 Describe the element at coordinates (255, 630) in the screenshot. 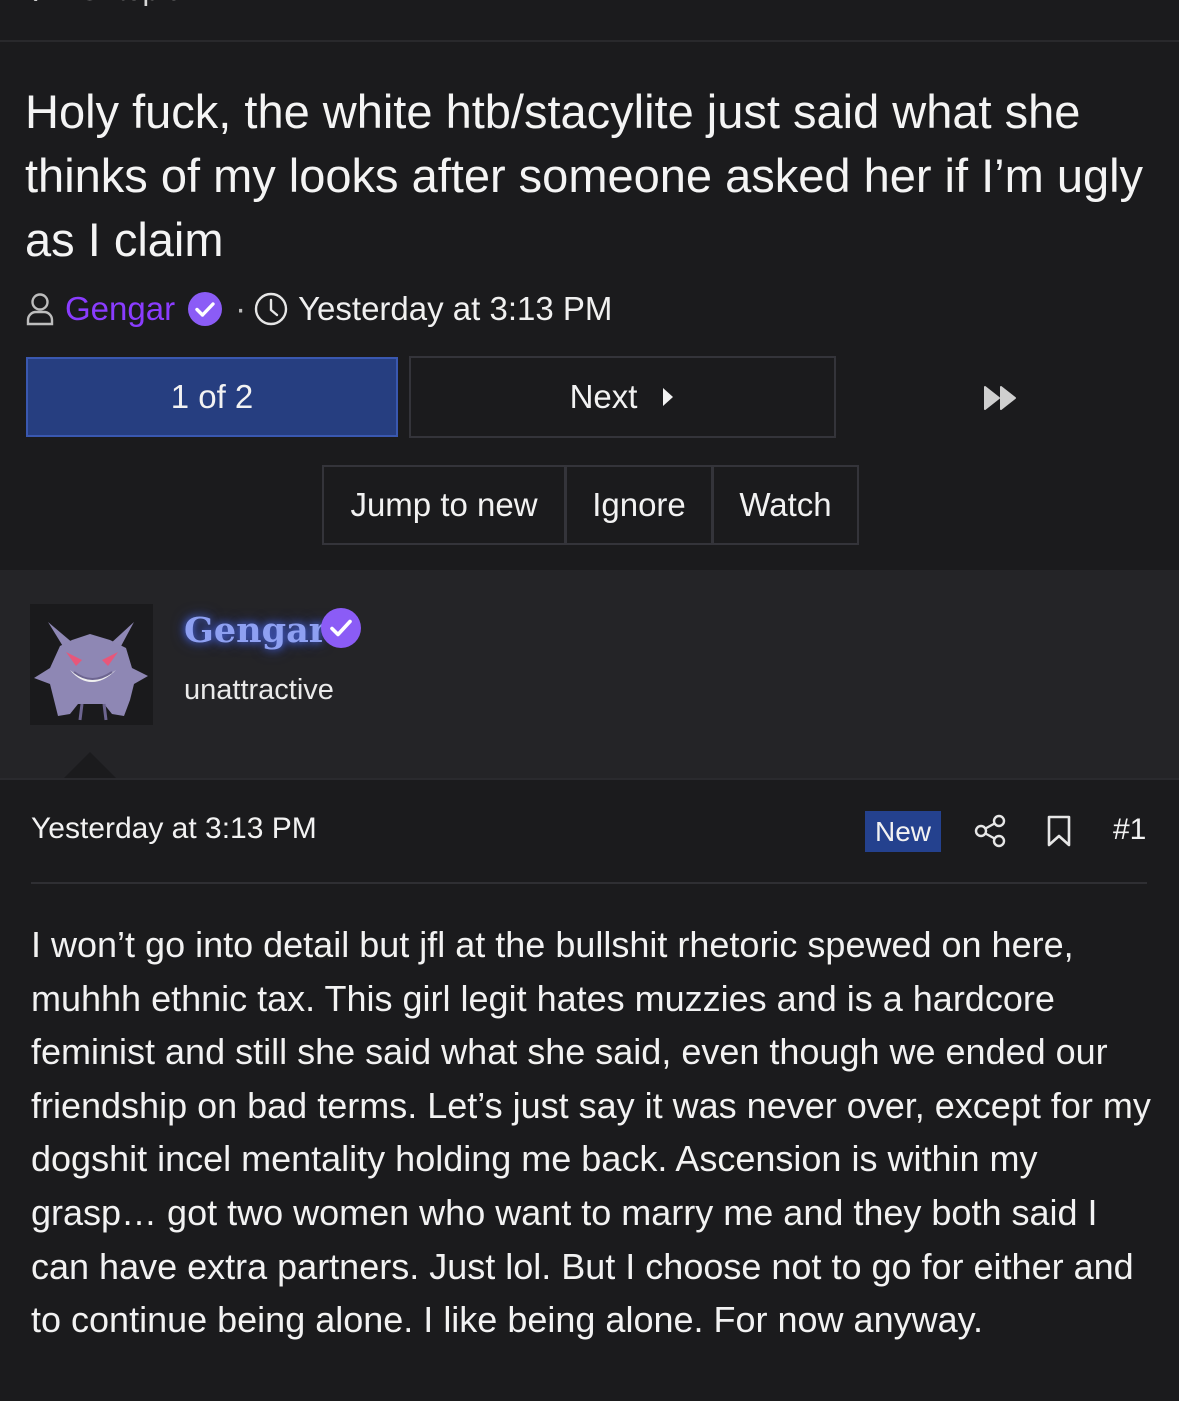

I see `post-username-link: Gengar` at that location.